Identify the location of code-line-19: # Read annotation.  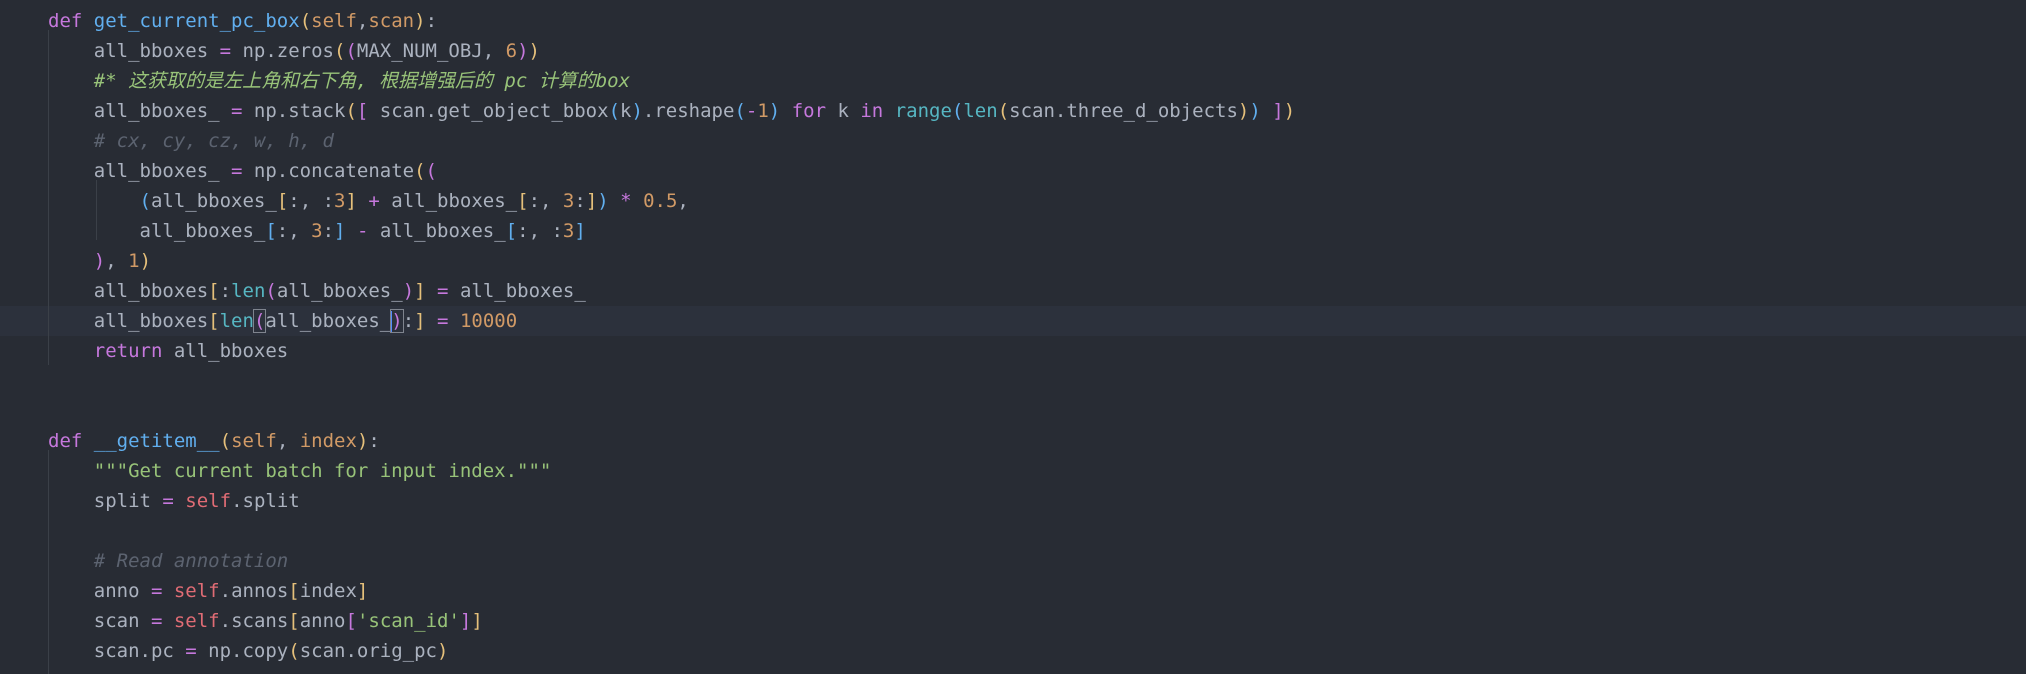
(1013, 561).